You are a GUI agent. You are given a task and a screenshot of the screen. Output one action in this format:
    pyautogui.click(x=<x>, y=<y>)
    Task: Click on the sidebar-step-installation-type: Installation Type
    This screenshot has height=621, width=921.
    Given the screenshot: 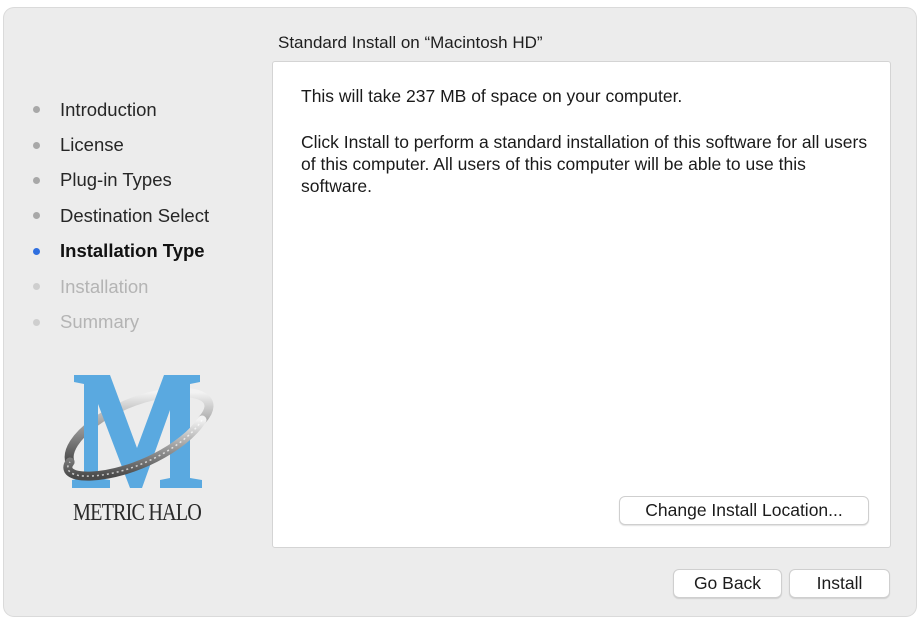 What is the action you would take?
    pyautogui.click(x=148, y=251)
    